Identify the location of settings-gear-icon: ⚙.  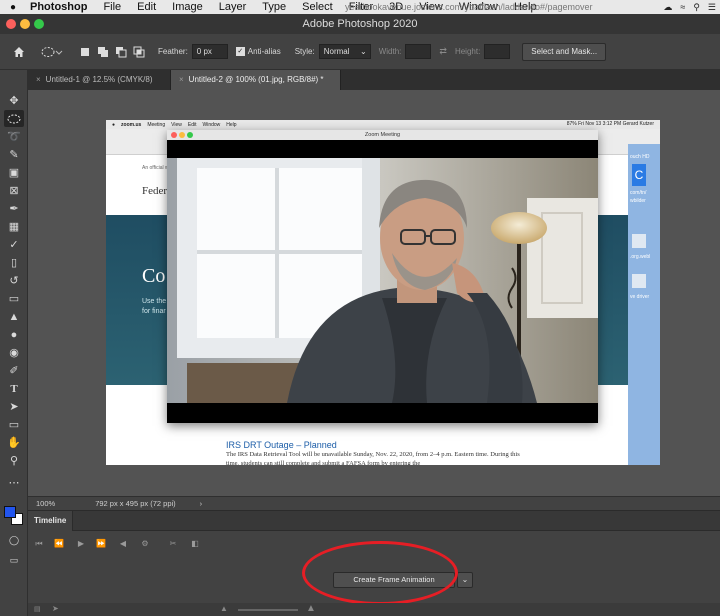
(145, 544).